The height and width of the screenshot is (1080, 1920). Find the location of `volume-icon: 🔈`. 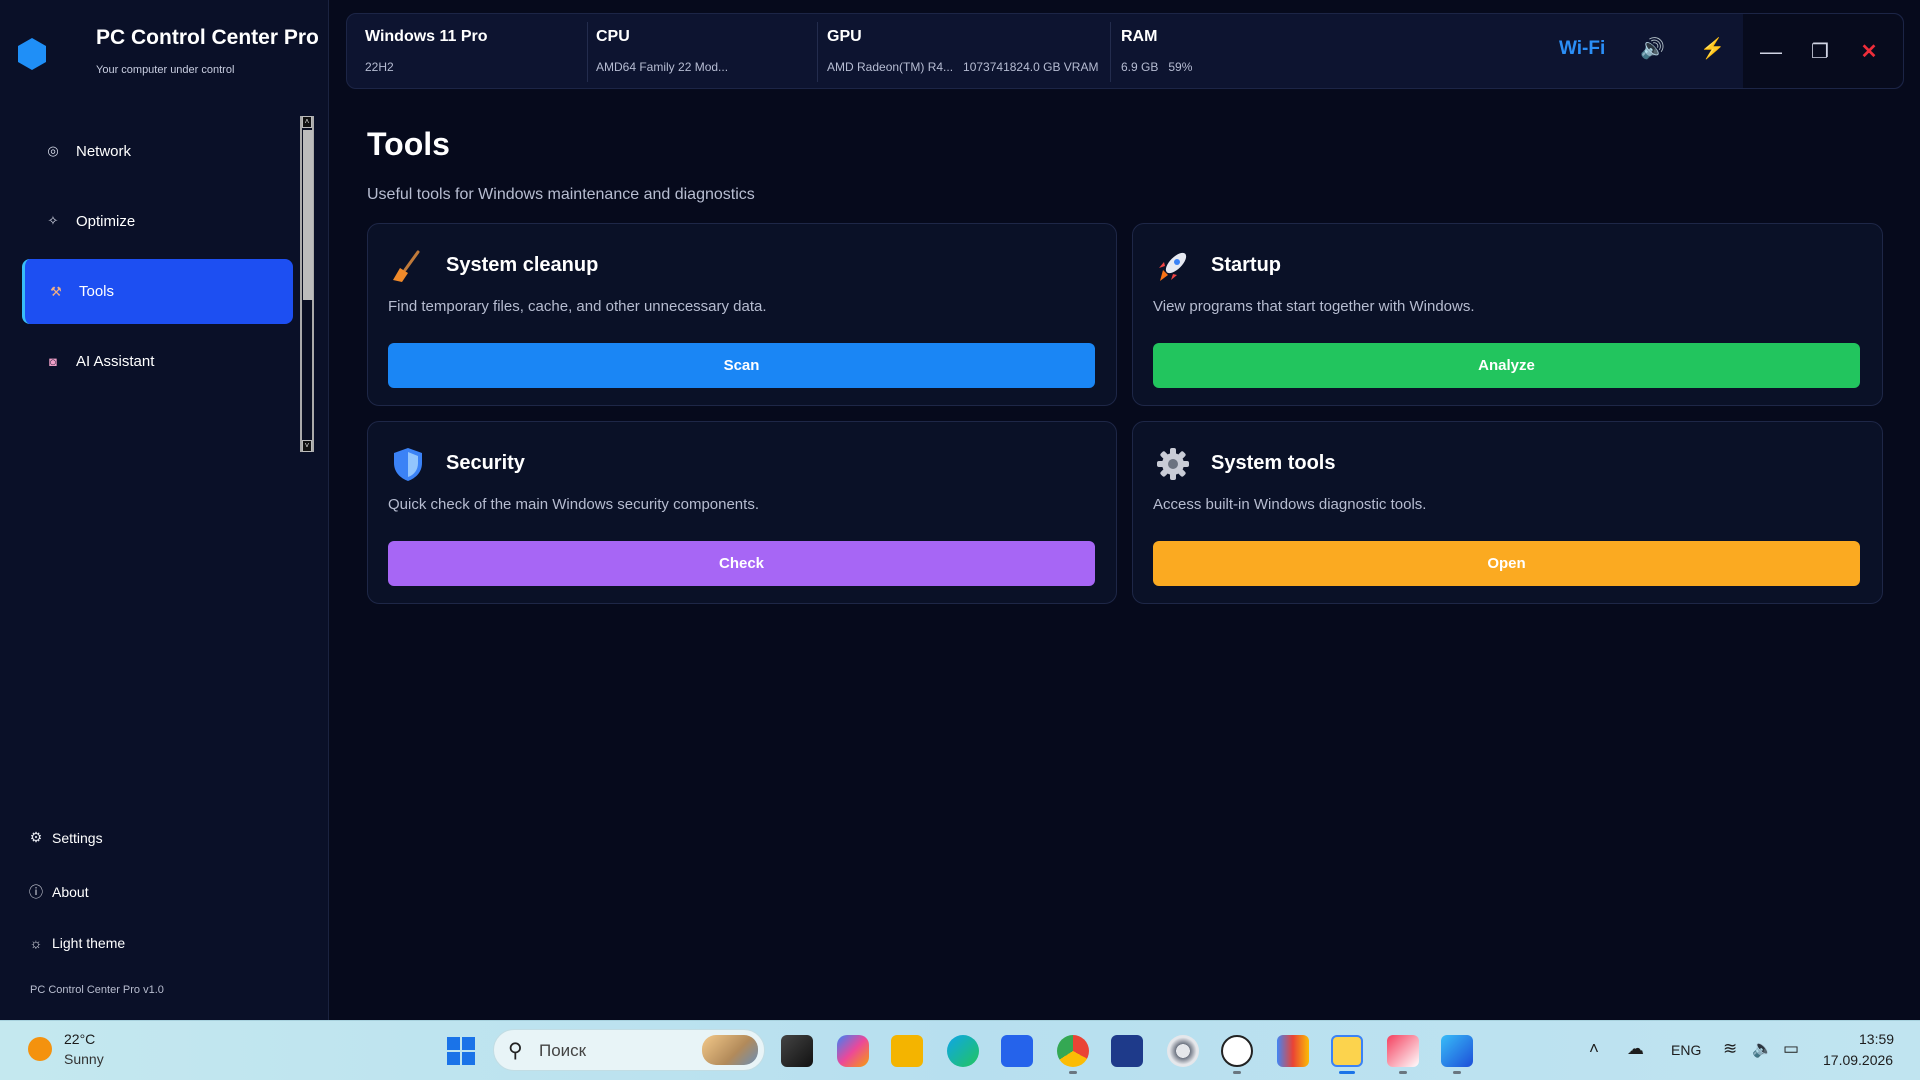

volume-icon: 🔈 is located at coordinates (1762, 1049).